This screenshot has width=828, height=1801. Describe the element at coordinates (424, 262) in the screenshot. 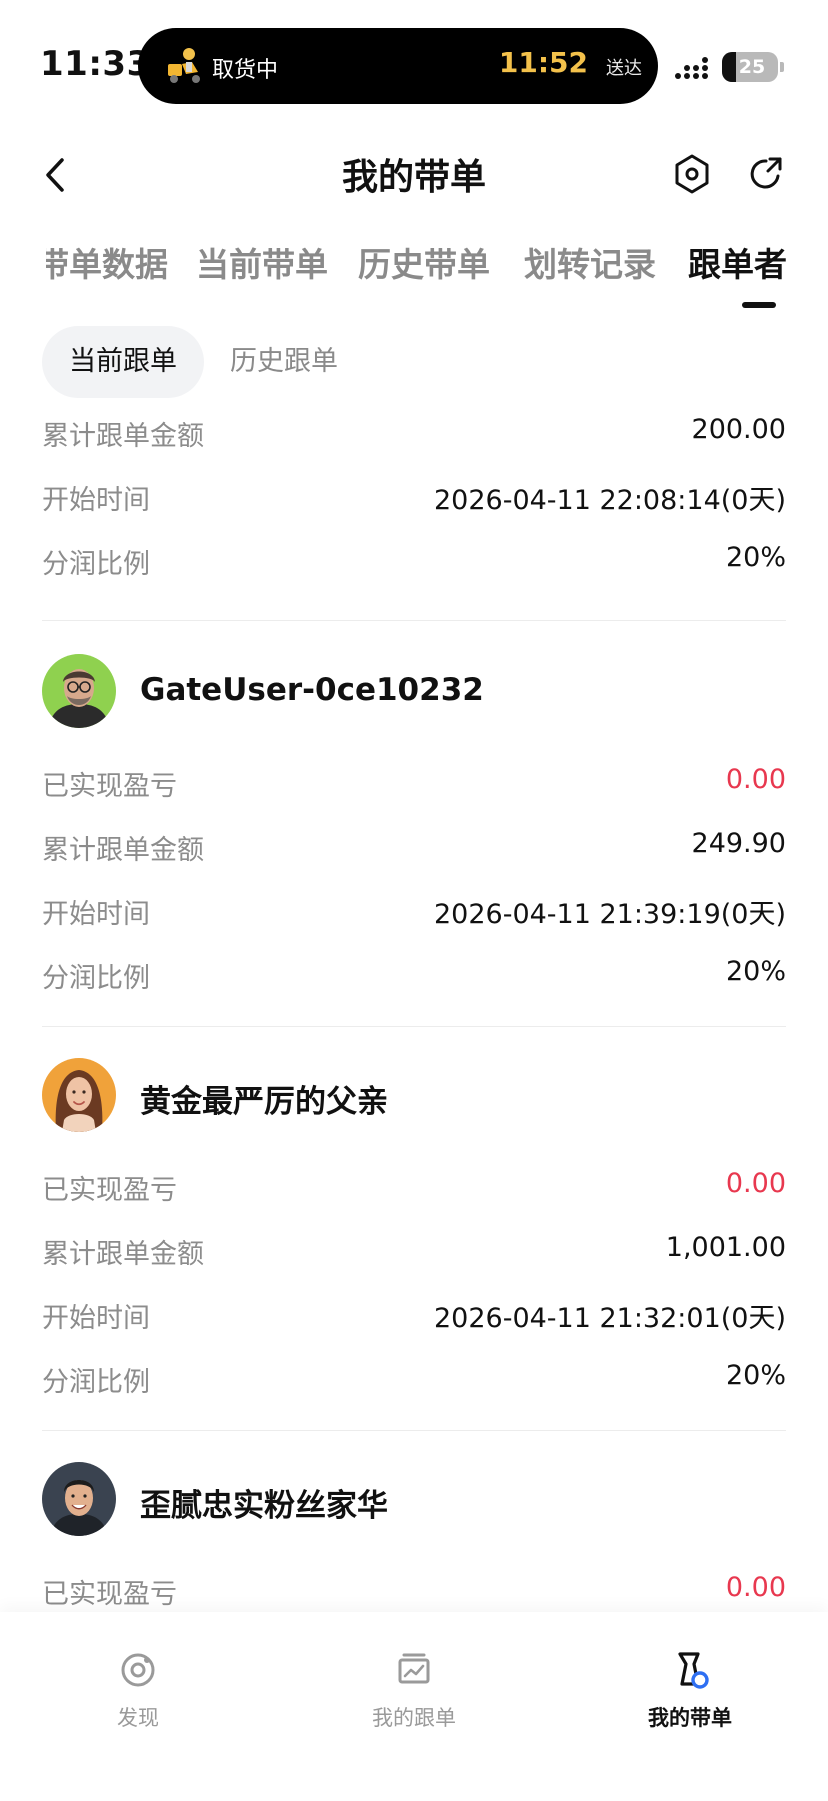

I see `tab-history-lead: 历史带单` at that location.